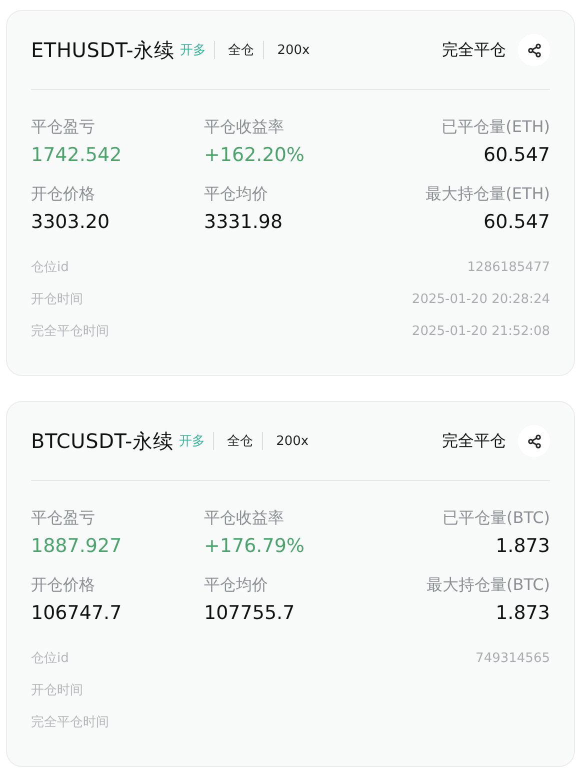 This screenshot has height=781, width=580. I want to click on stat-value: 1887.927, so click(77, 546).